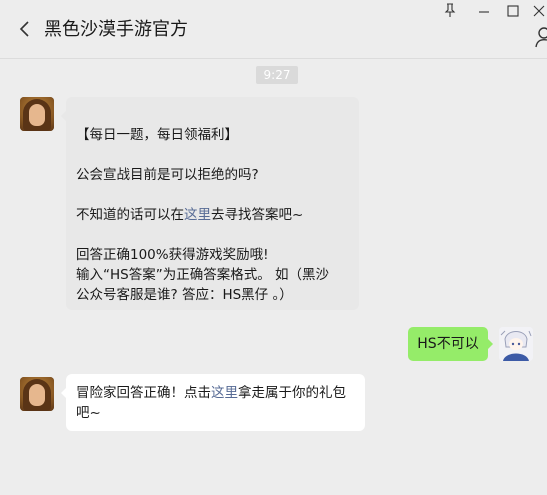 This screenshot has height=495, width=547. I want to click on back-arrow-icon, so click(25, 29).